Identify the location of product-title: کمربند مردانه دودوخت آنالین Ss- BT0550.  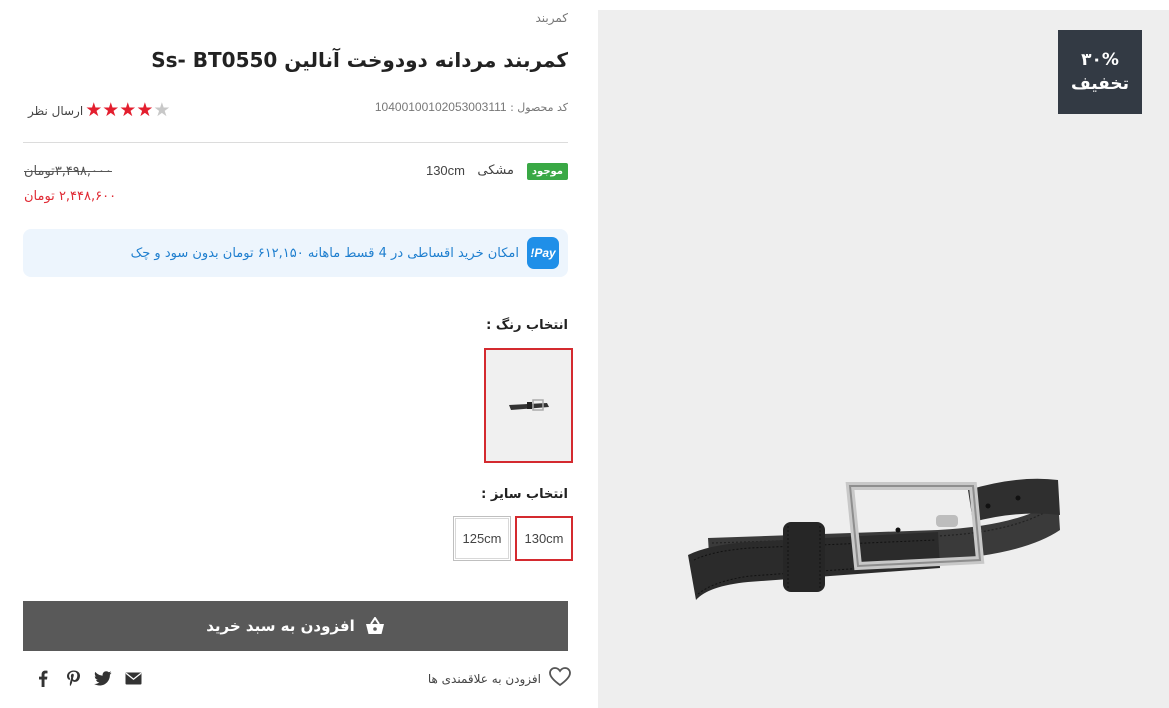
(359, 60).